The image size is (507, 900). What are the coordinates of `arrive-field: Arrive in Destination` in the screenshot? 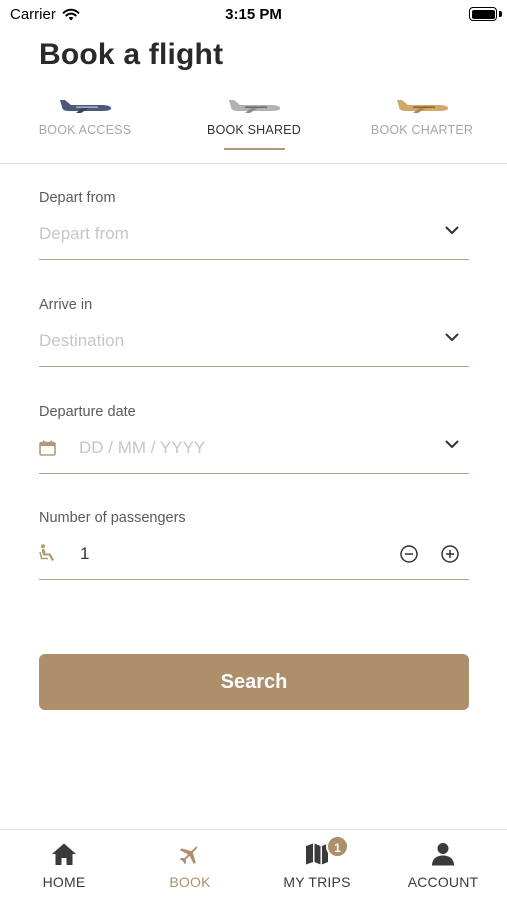 It's located at (254, 332).